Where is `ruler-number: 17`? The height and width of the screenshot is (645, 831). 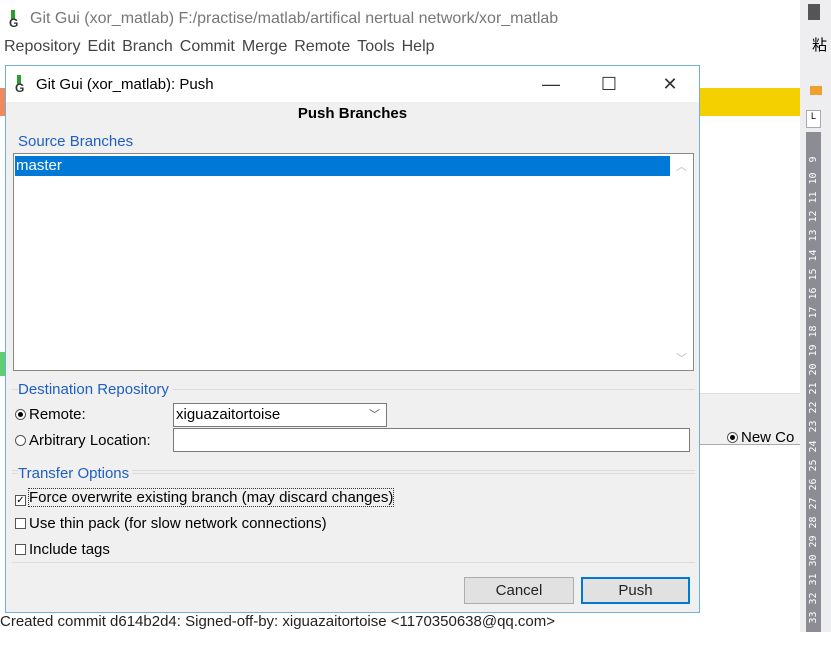 ruler-number: 17 is located at coordinates (813, 312).